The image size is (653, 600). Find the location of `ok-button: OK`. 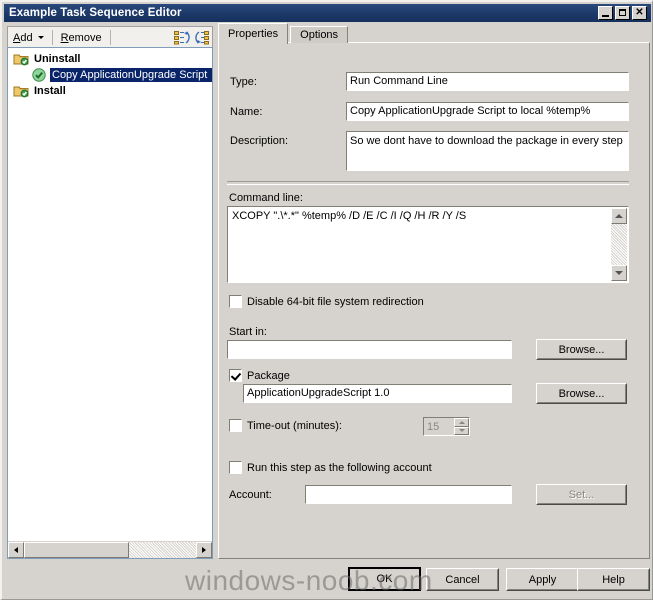

ok-button: OK is located at coordinates (384, 579).